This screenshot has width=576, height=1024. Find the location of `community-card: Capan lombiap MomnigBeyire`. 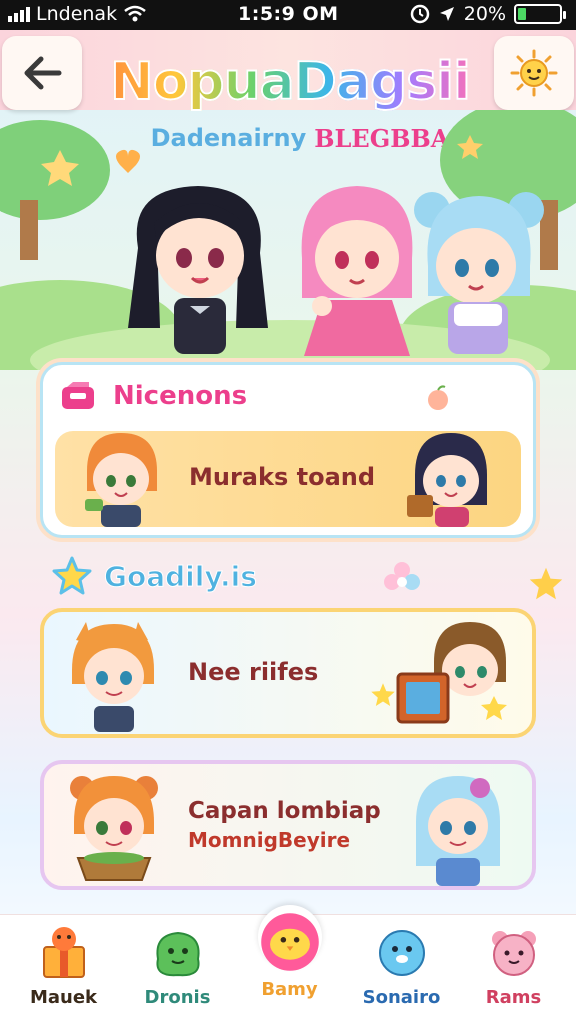

community-card: Capan lombiap MomnigBeyire is located at coordinates (288, 825).